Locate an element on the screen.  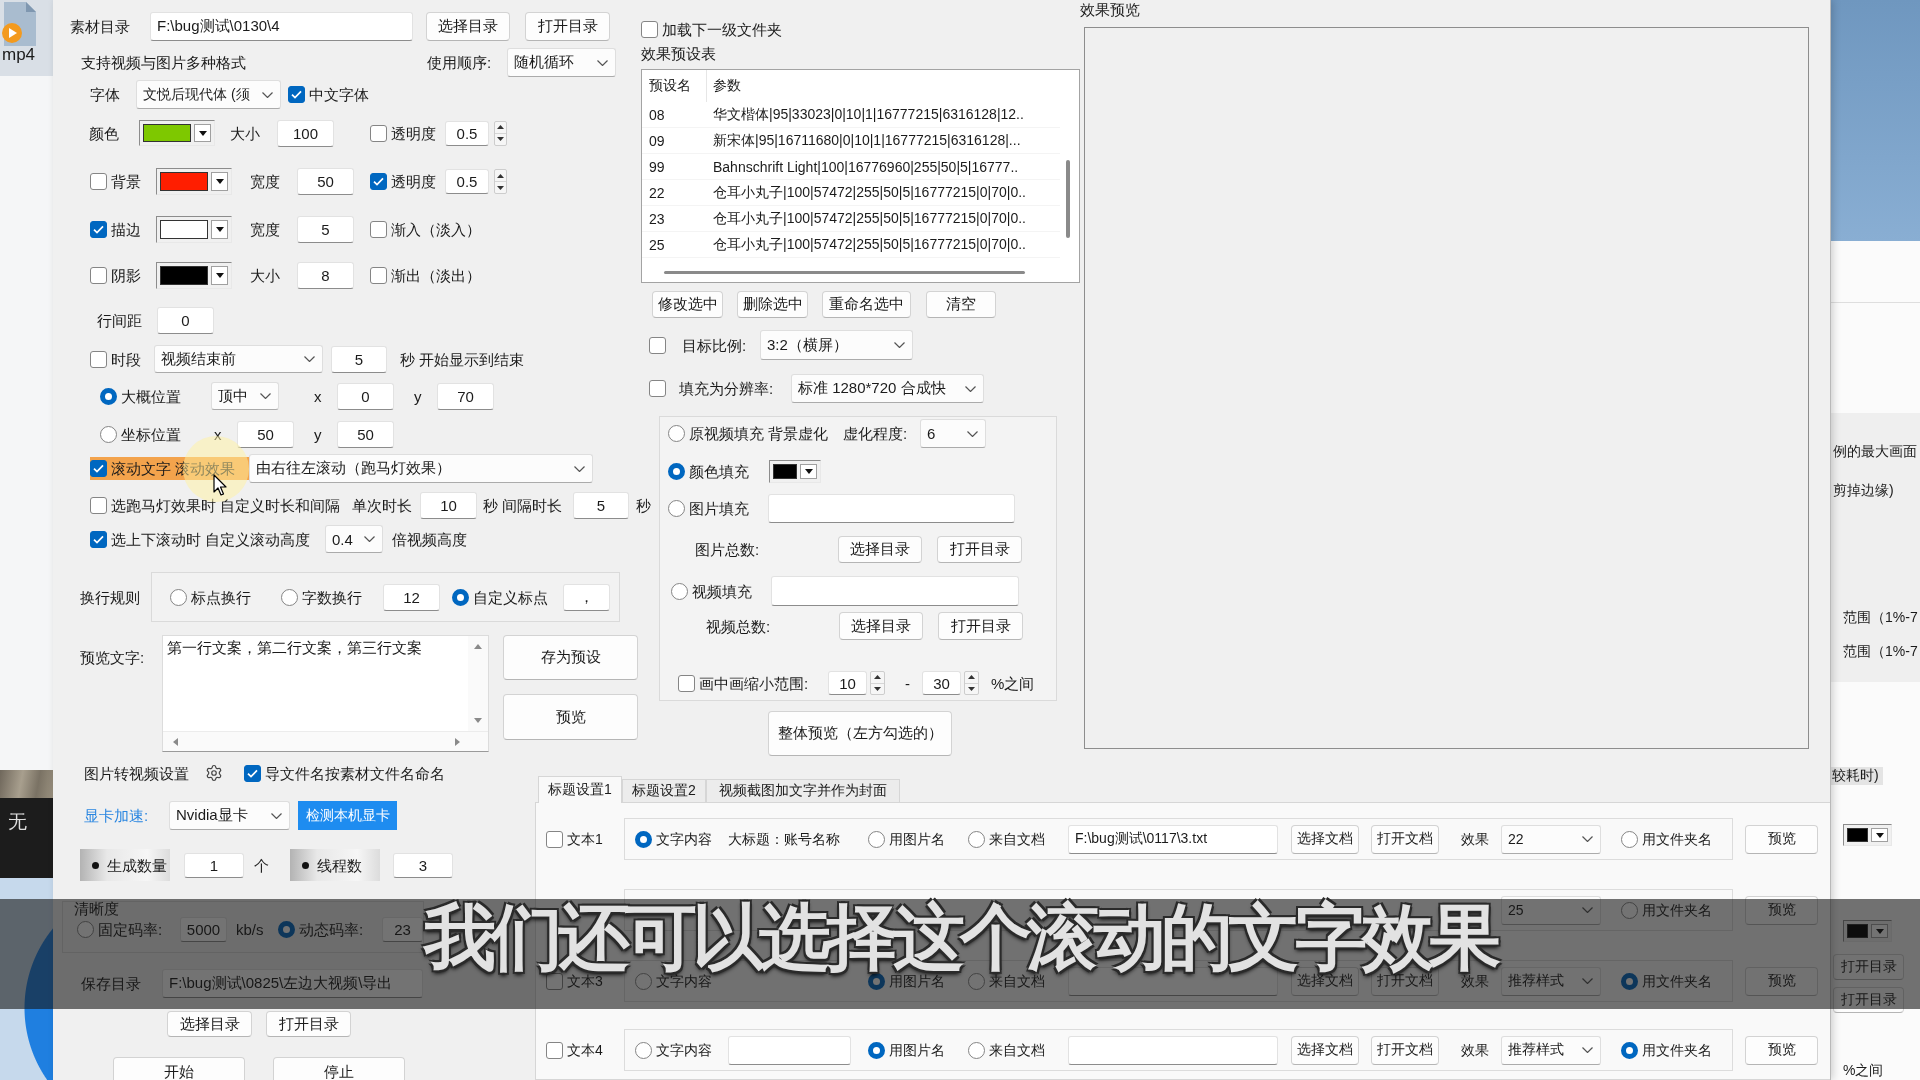
clear-button: 清空 is located at coordinates (961, 304).